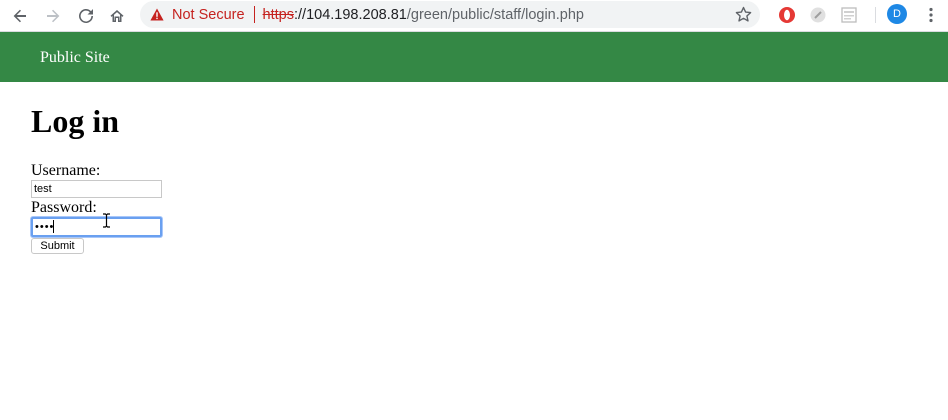  Describe the element at coordinates (75, 121) in the screenshot. I see `page-title: Log in` at that location.